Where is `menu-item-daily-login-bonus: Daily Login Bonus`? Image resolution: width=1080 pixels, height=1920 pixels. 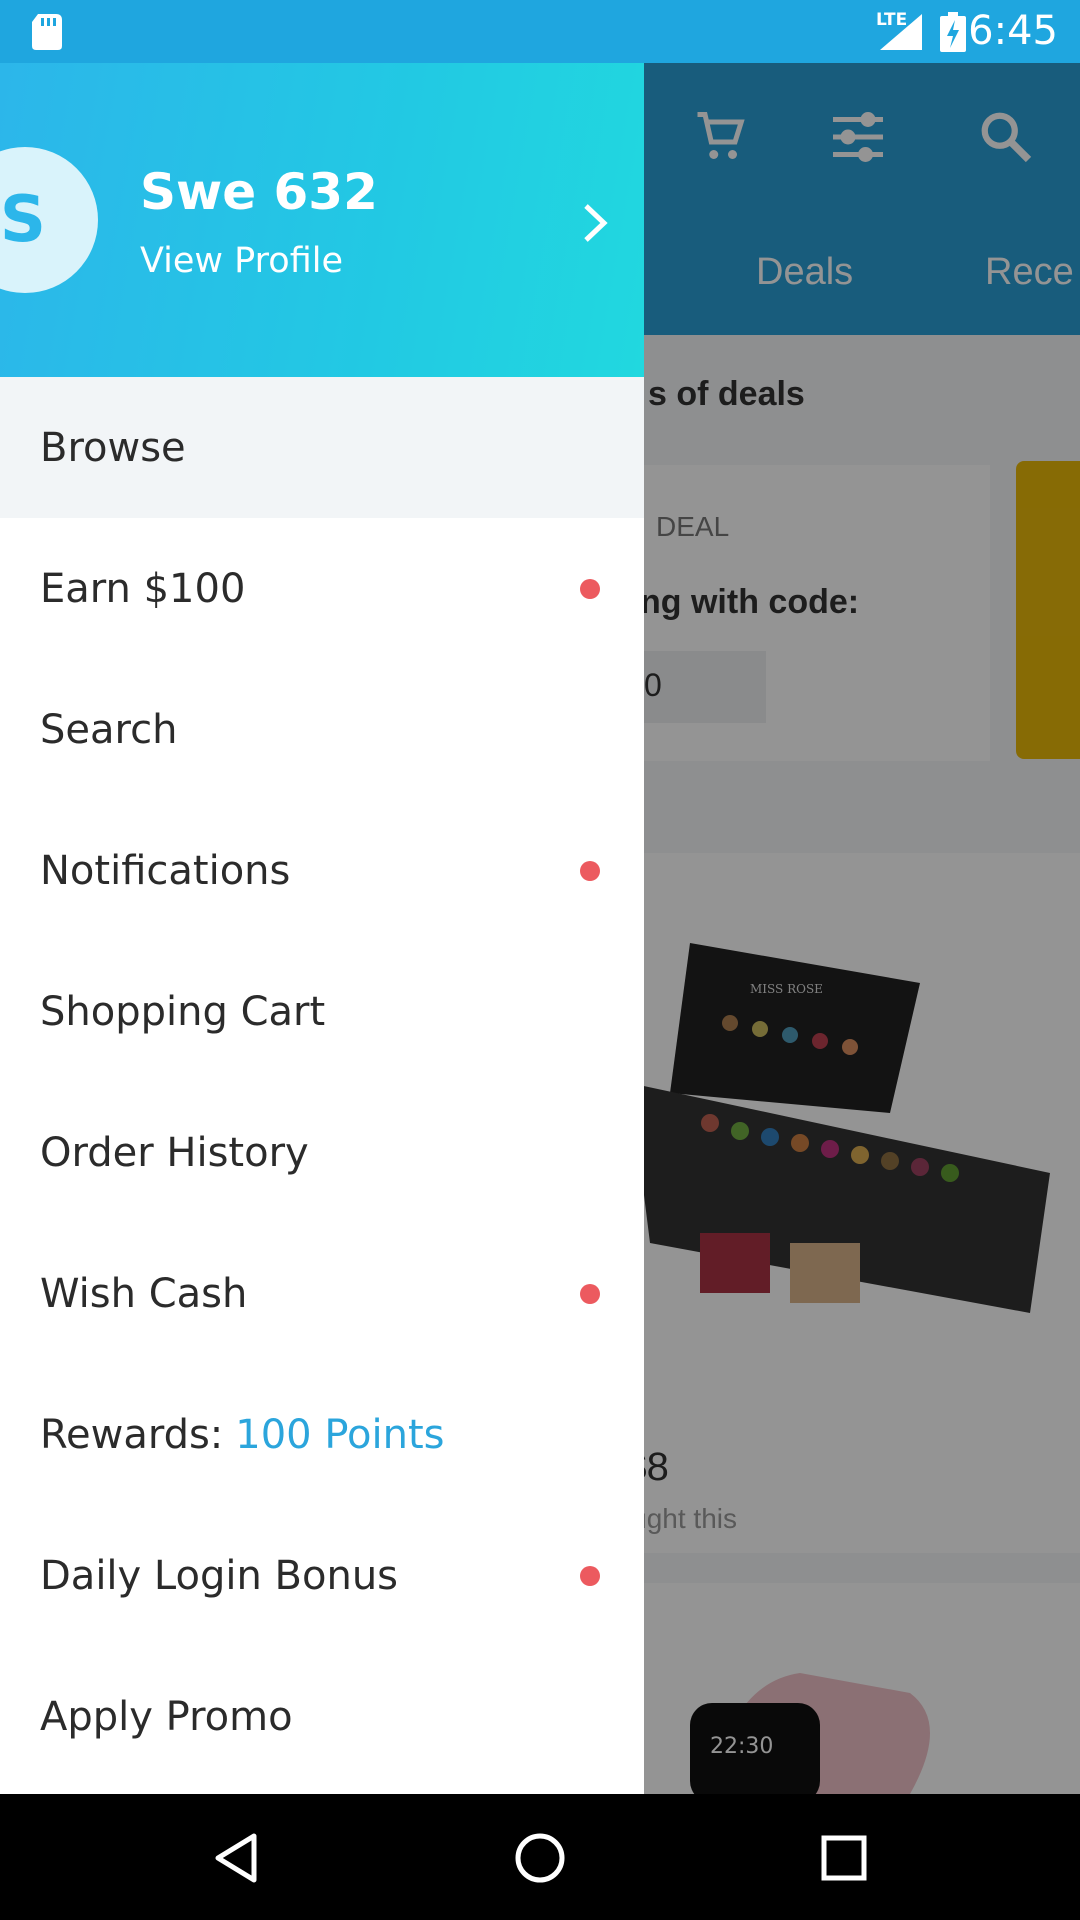 menu-item-daily-login-bonus: Daily Login Bonus is located at coordinates (322, 1575).